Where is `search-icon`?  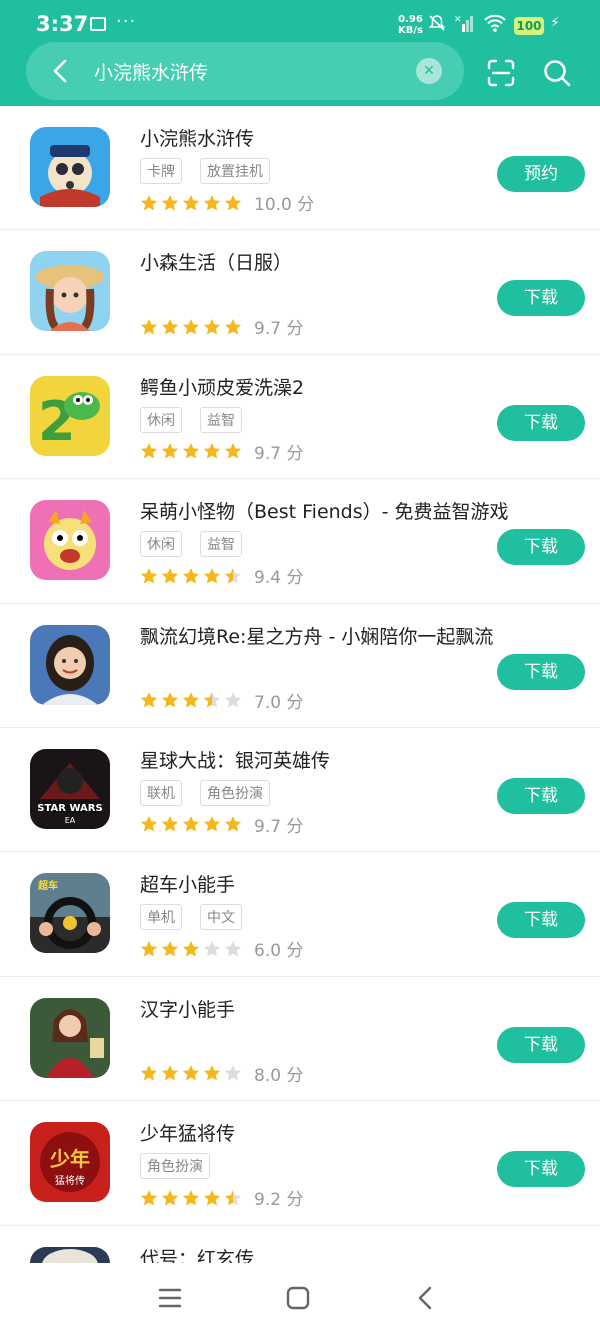 search-icon is located at coordinates (557, 73).